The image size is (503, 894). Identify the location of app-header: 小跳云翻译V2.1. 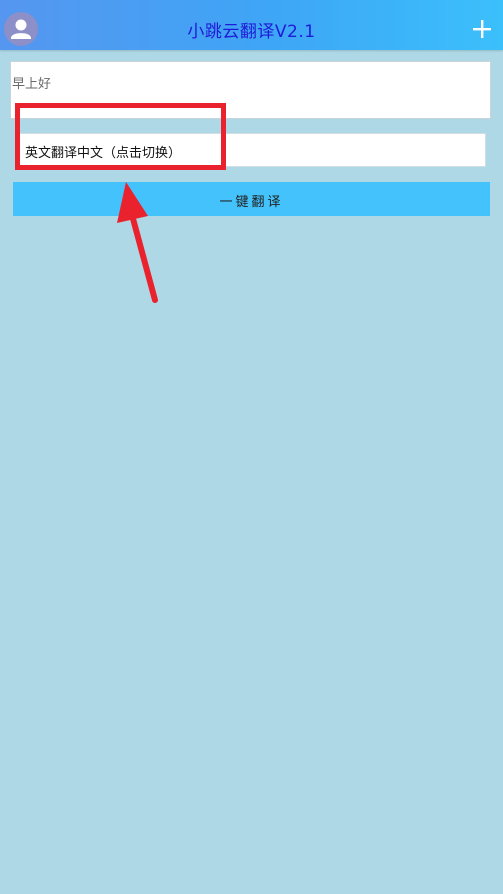
(251, 25).